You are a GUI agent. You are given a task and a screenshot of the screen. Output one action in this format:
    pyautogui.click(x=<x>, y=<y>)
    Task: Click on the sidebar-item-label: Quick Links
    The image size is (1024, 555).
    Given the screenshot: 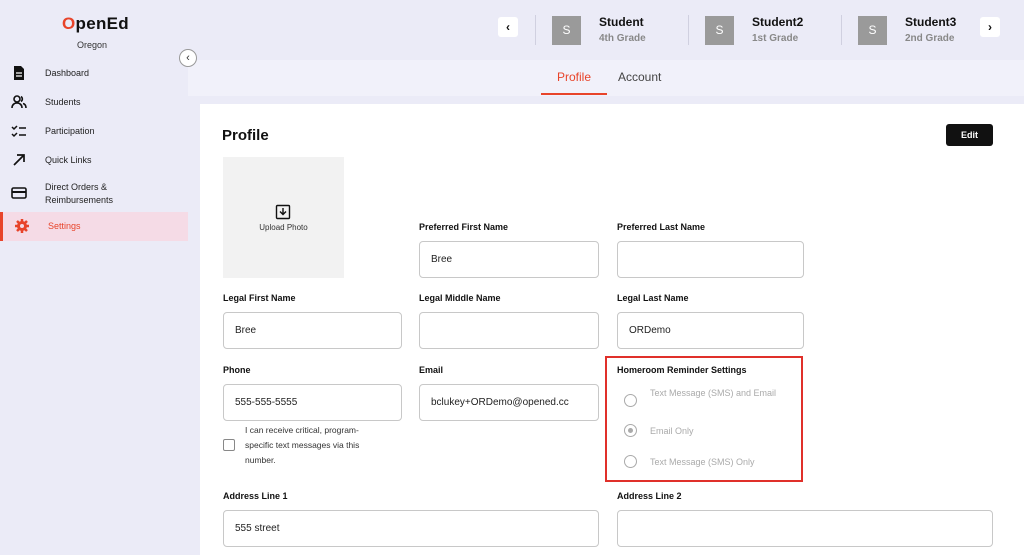 What is the action you would take?
    pyautogui.click(x=68, y=159)
    